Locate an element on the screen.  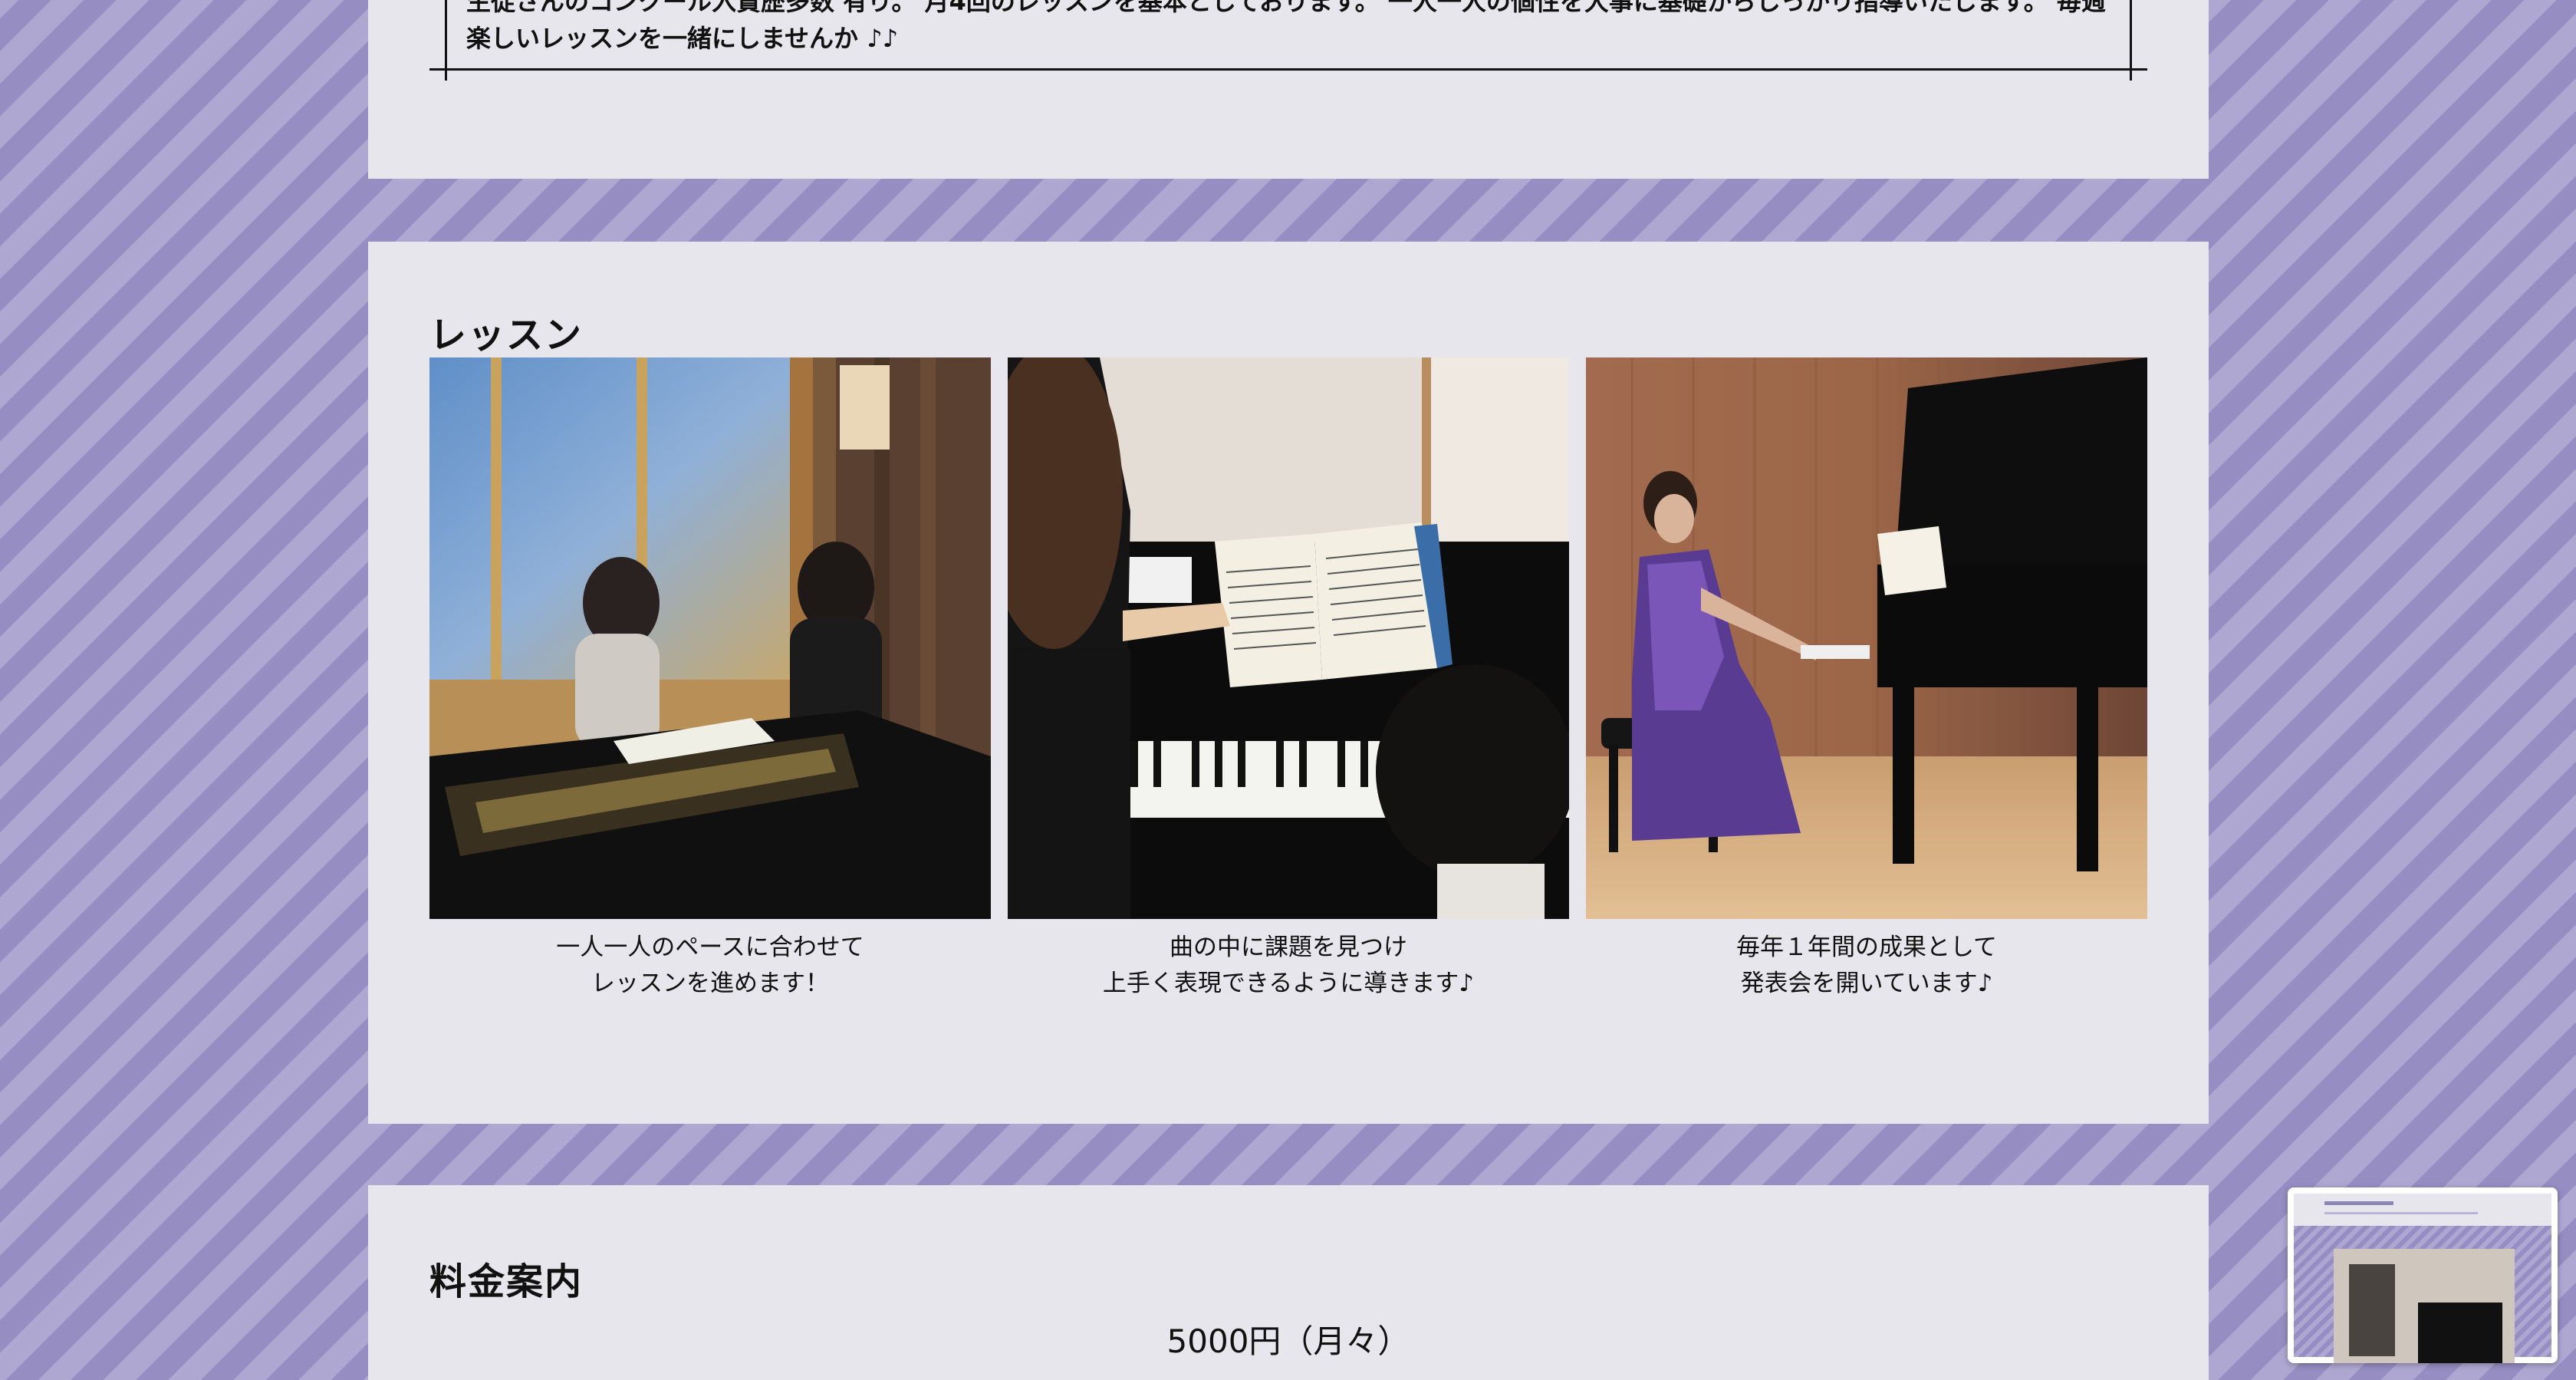
lesson-title: レッスン is located at coordinates (506, 336).